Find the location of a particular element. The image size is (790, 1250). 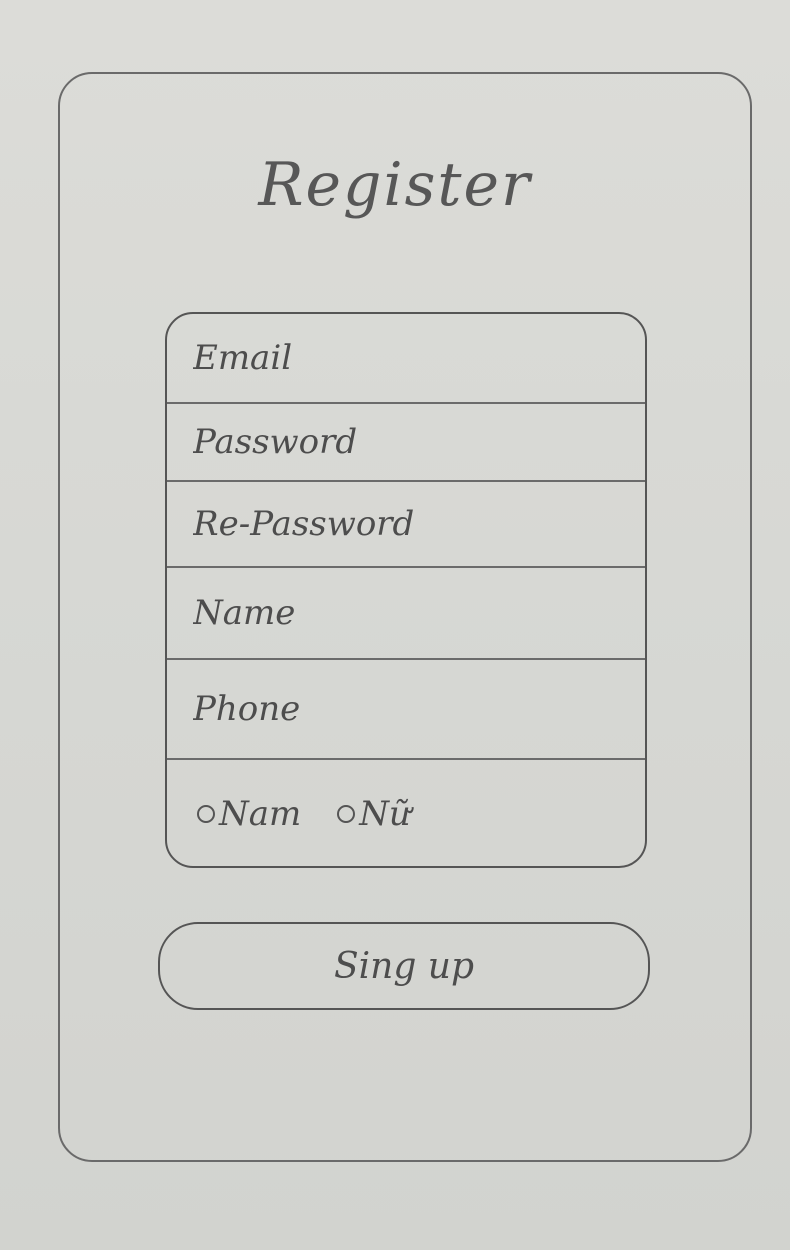

name-field-row is located at coordinates (406, 614).